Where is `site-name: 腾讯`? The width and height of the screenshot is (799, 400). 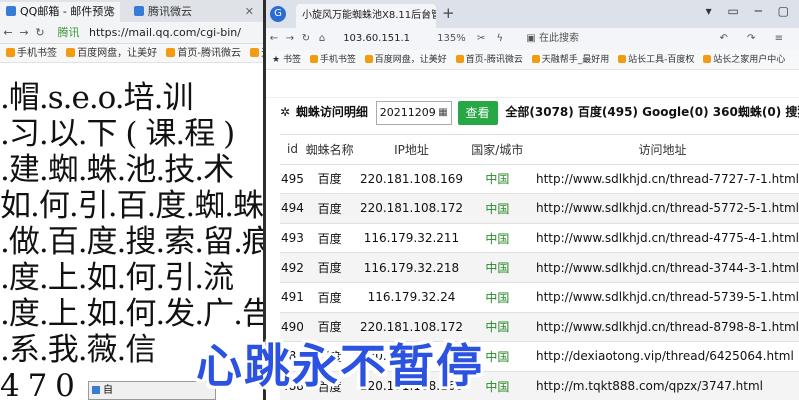
site-name: 腾讯 is located at coordinates (68, 32).